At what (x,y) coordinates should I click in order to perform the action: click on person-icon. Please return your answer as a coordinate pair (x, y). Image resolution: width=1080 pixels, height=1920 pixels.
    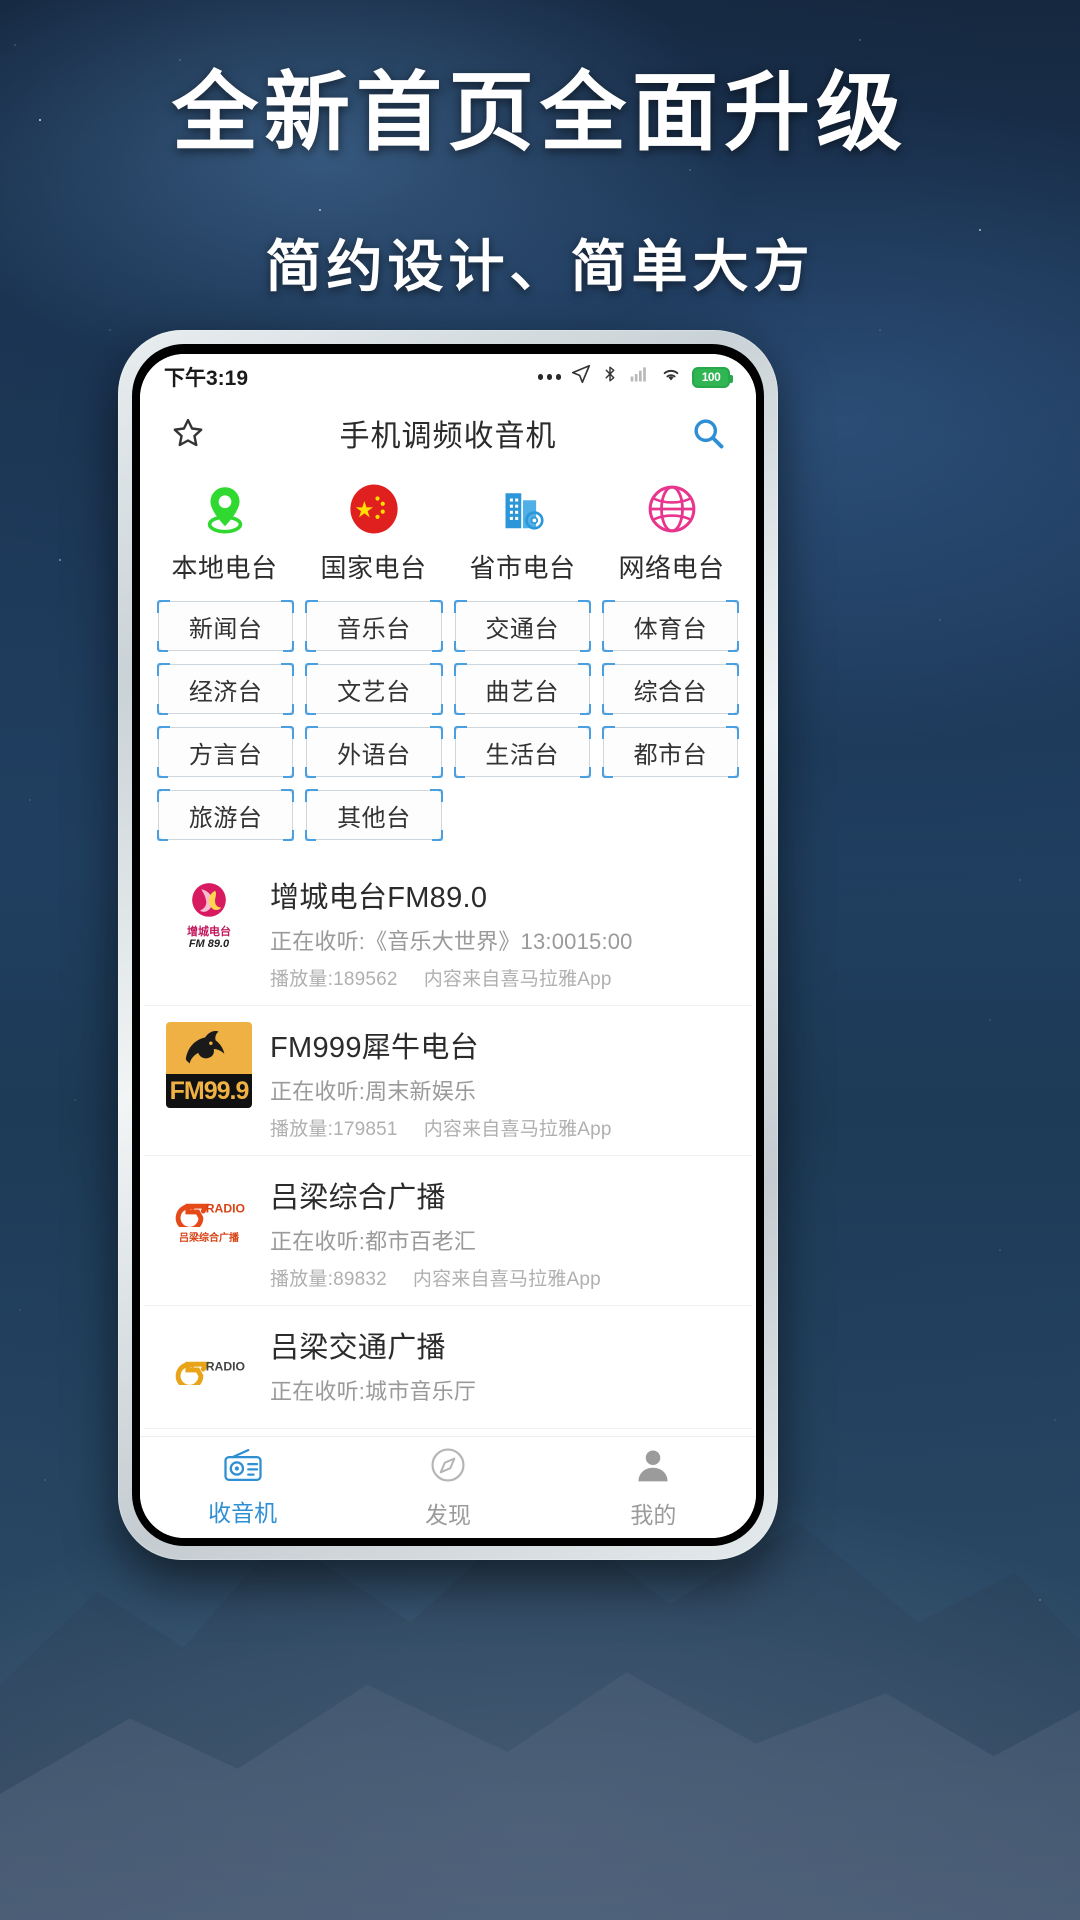
    Looking at the image, I should click on (653, 1467).